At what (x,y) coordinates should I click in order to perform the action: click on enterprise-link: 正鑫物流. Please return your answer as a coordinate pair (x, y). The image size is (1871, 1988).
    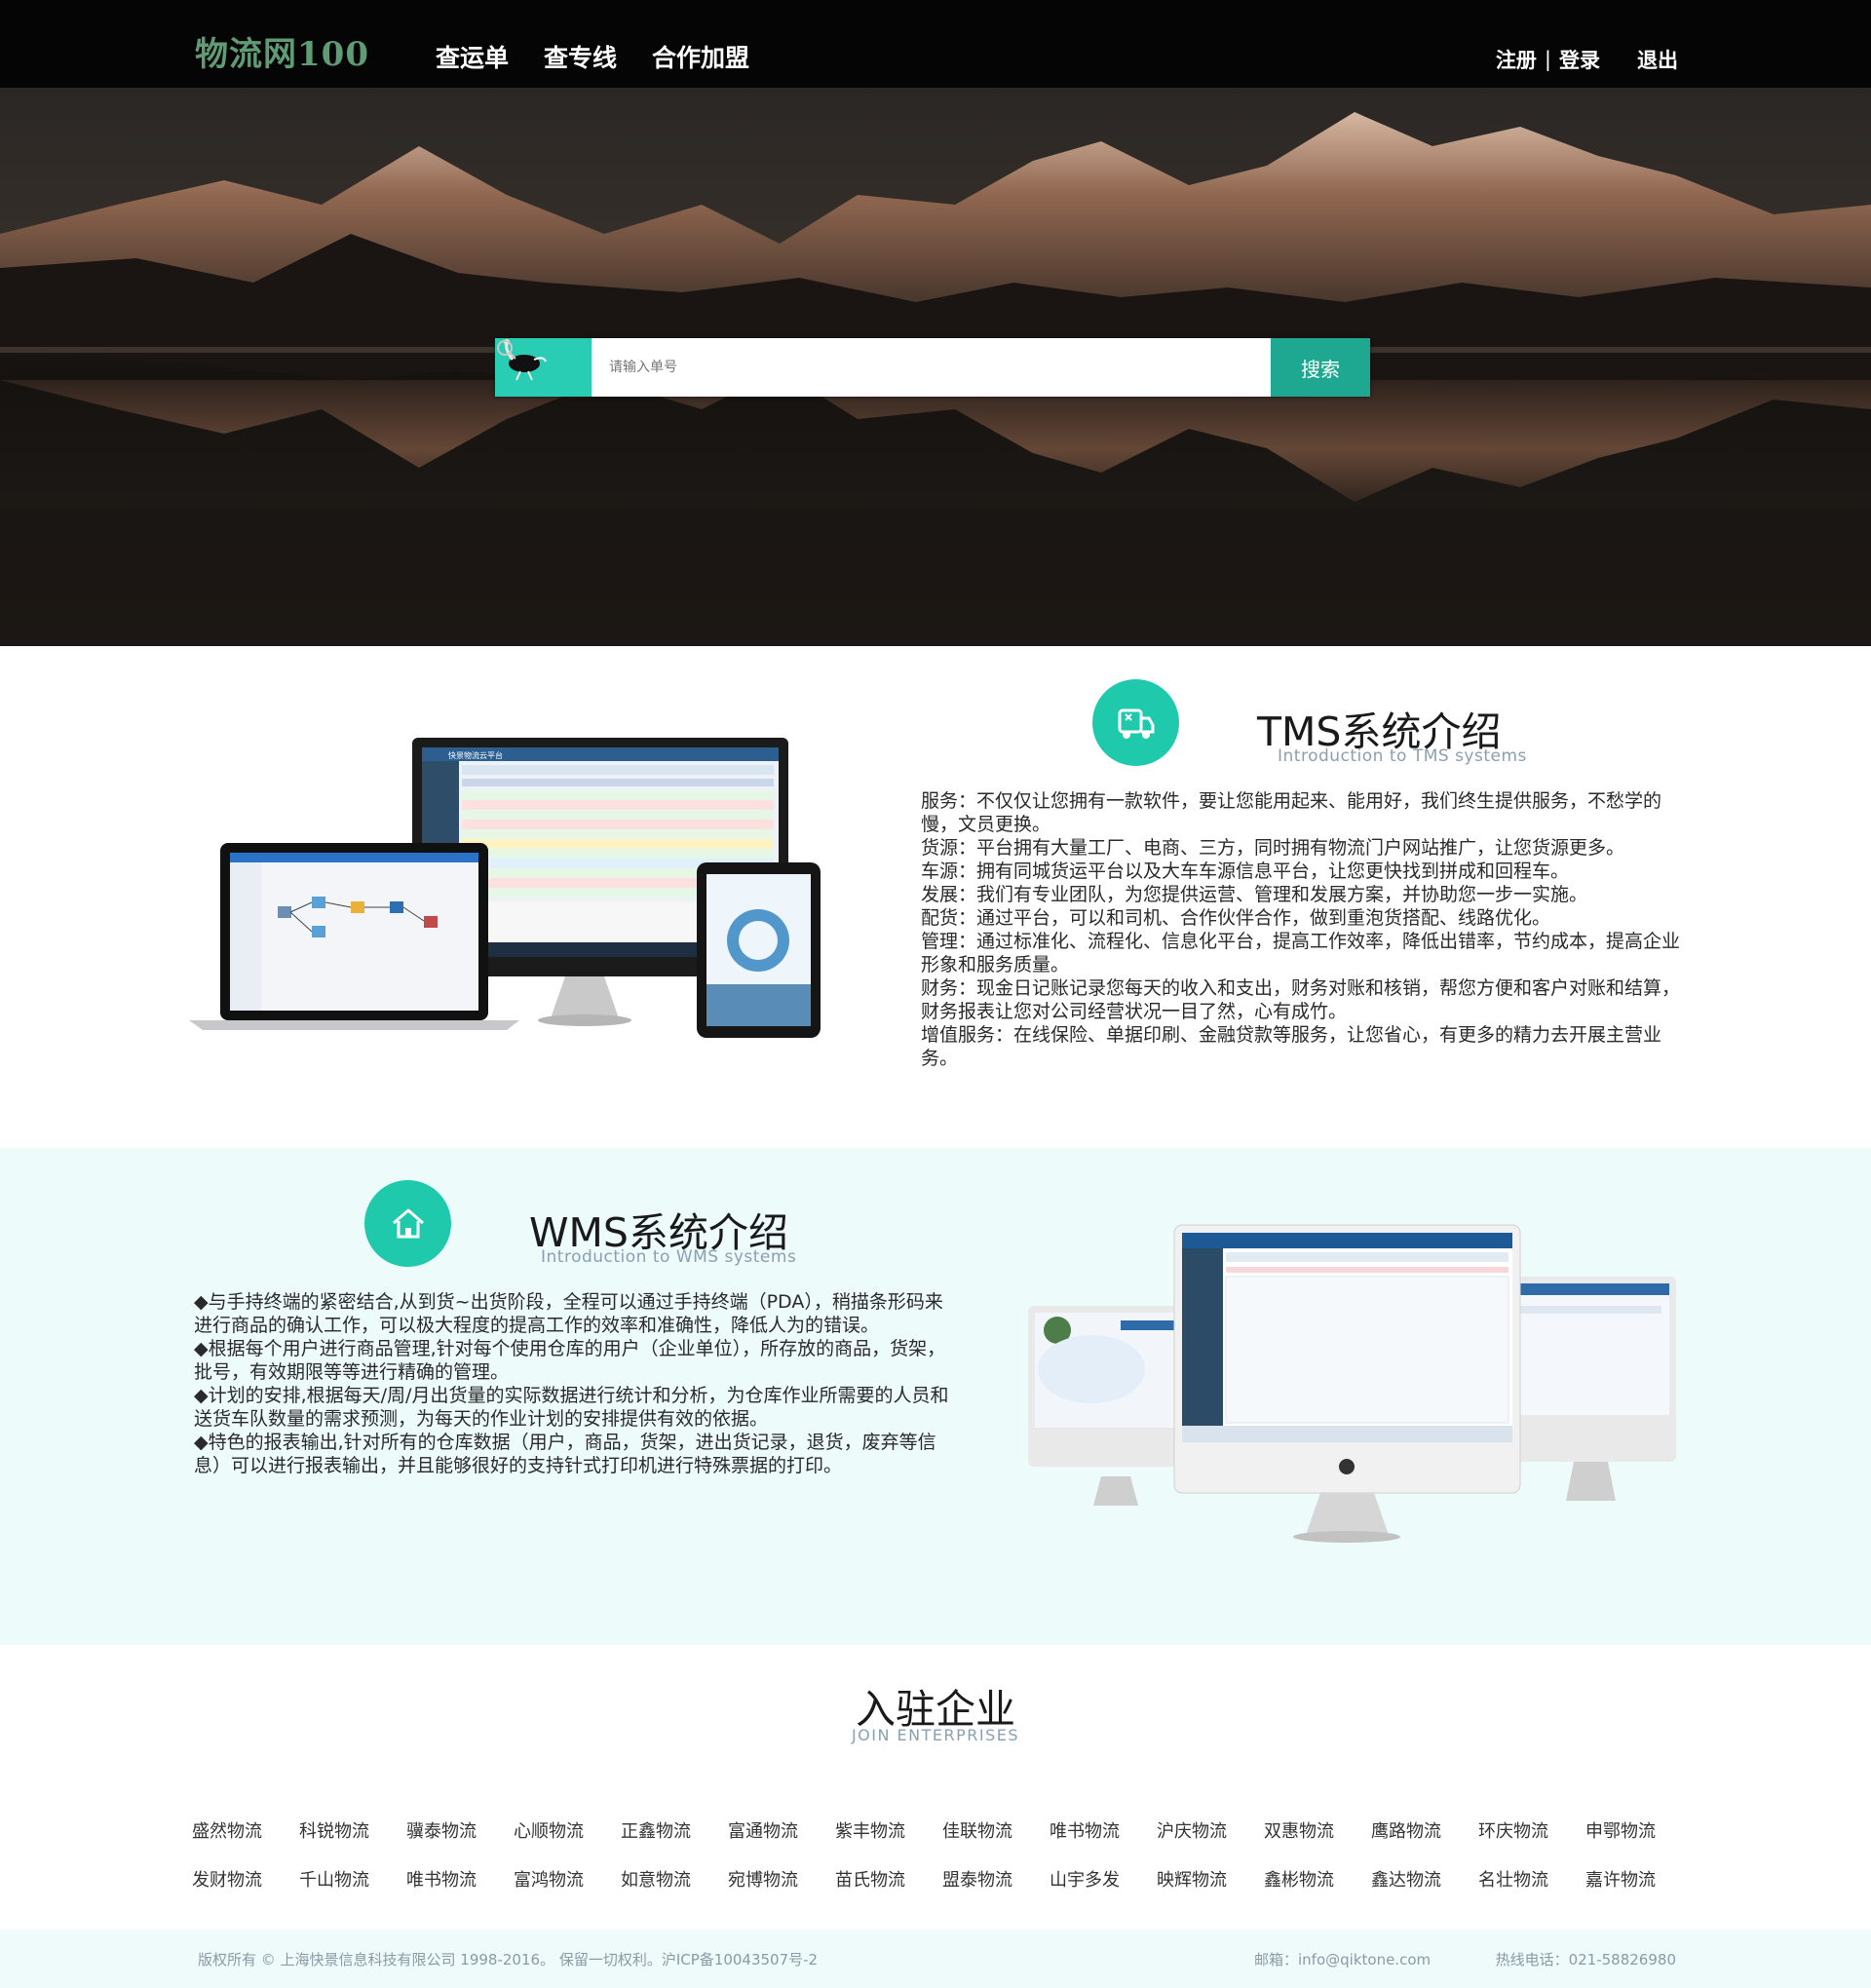
    Looking at the image, I should click on (674, 1830).